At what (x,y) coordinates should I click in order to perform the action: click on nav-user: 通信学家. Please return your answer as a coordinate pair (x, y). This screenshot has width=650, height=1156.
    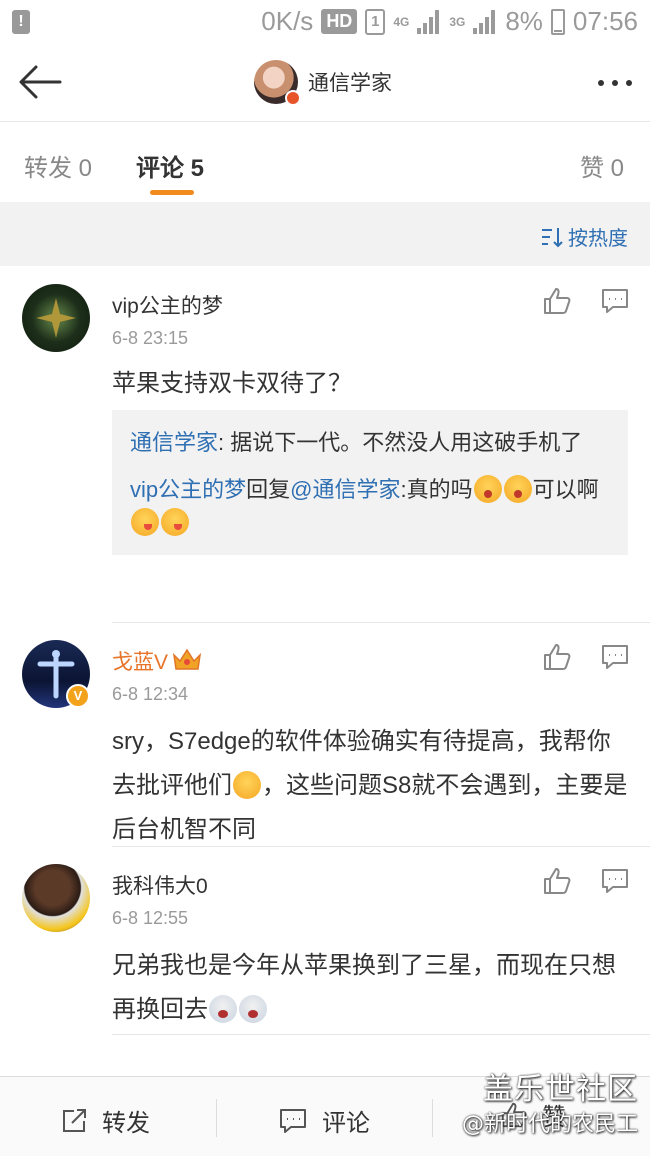
    Looking at the image, I should click on (323, 82).